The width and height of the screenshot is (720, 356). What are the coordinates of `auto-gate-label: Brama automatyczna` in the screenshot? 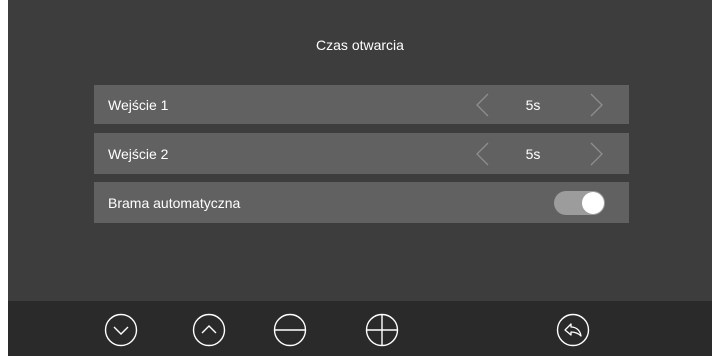 It's located at (174, 202).